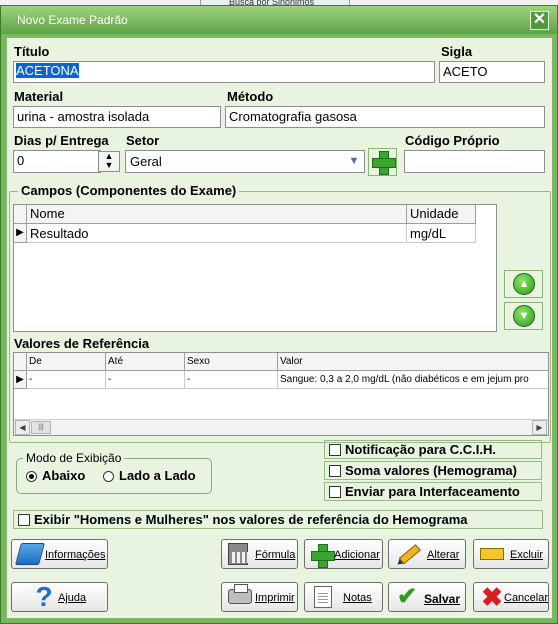 Image resolution: width=558 pixels, height=624 pixels. I want to click on titulo-label: Título, so click(32, 51).